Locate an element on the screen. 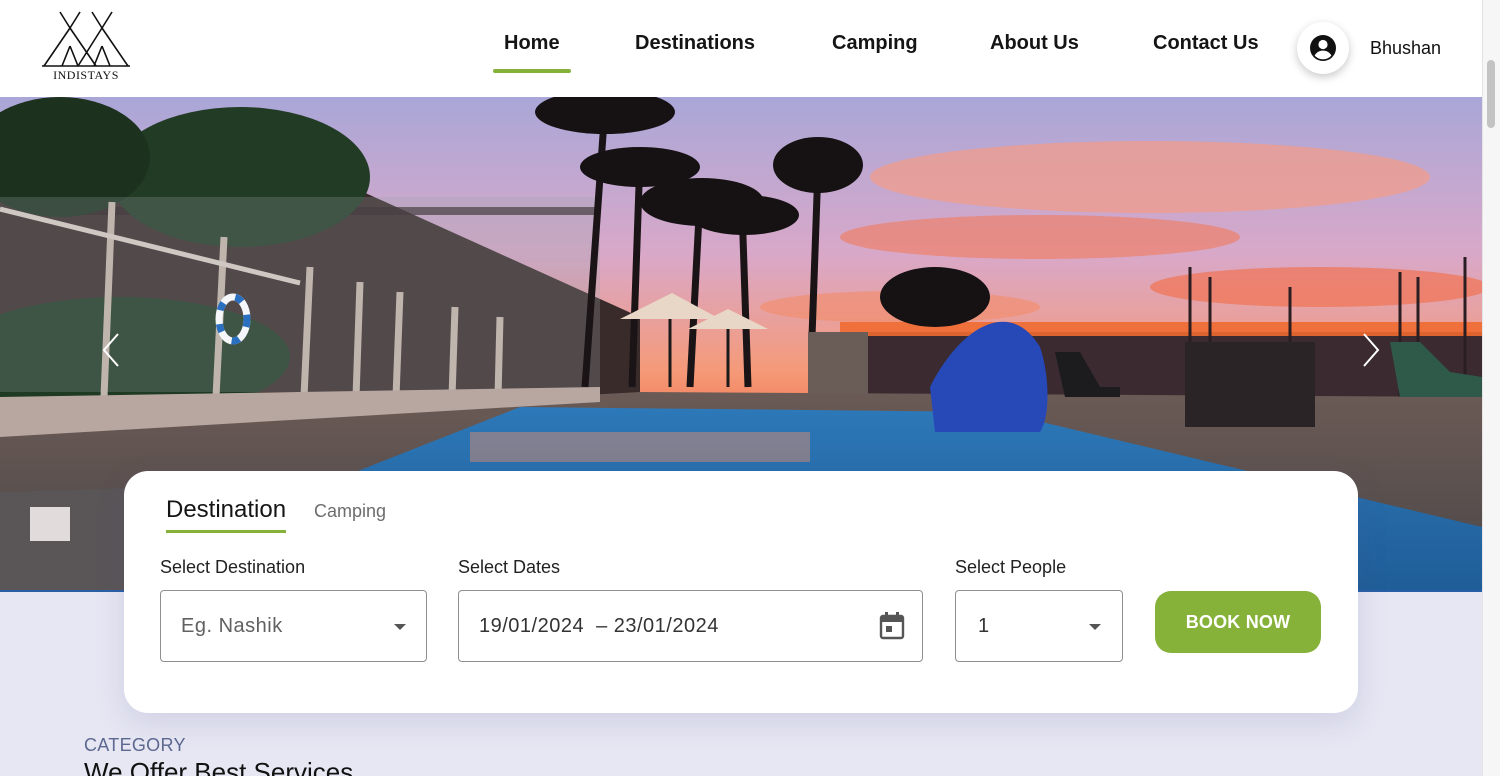 The width and height of the screenshot is (1500, 776). chevron-right-icon is located at coordinates (1371, 350).